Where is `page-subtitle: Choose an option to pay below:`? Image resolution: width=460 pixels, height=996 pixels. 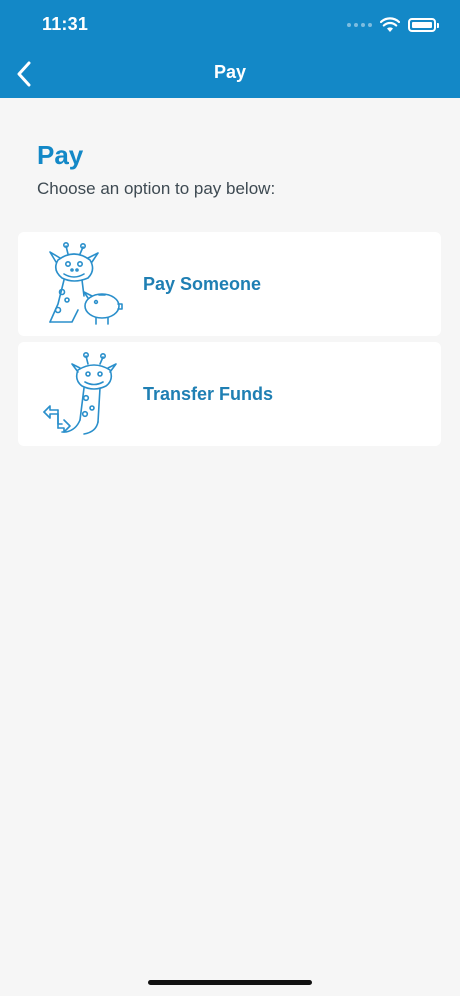
page-subtitle: Choose an option to pay below: is located at coordinates (156, 188).